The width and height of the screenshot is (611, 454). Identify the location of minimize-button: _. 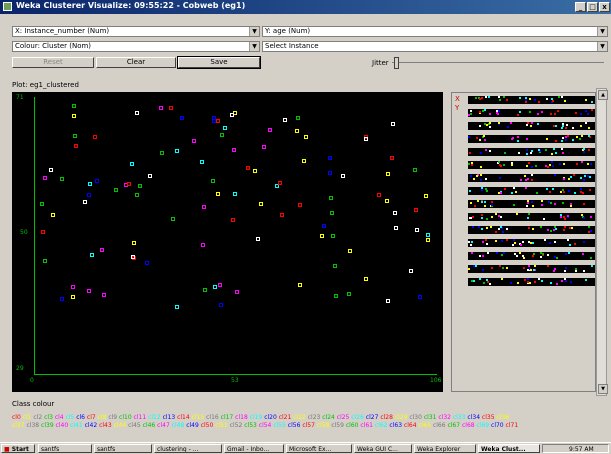
(580, 7).